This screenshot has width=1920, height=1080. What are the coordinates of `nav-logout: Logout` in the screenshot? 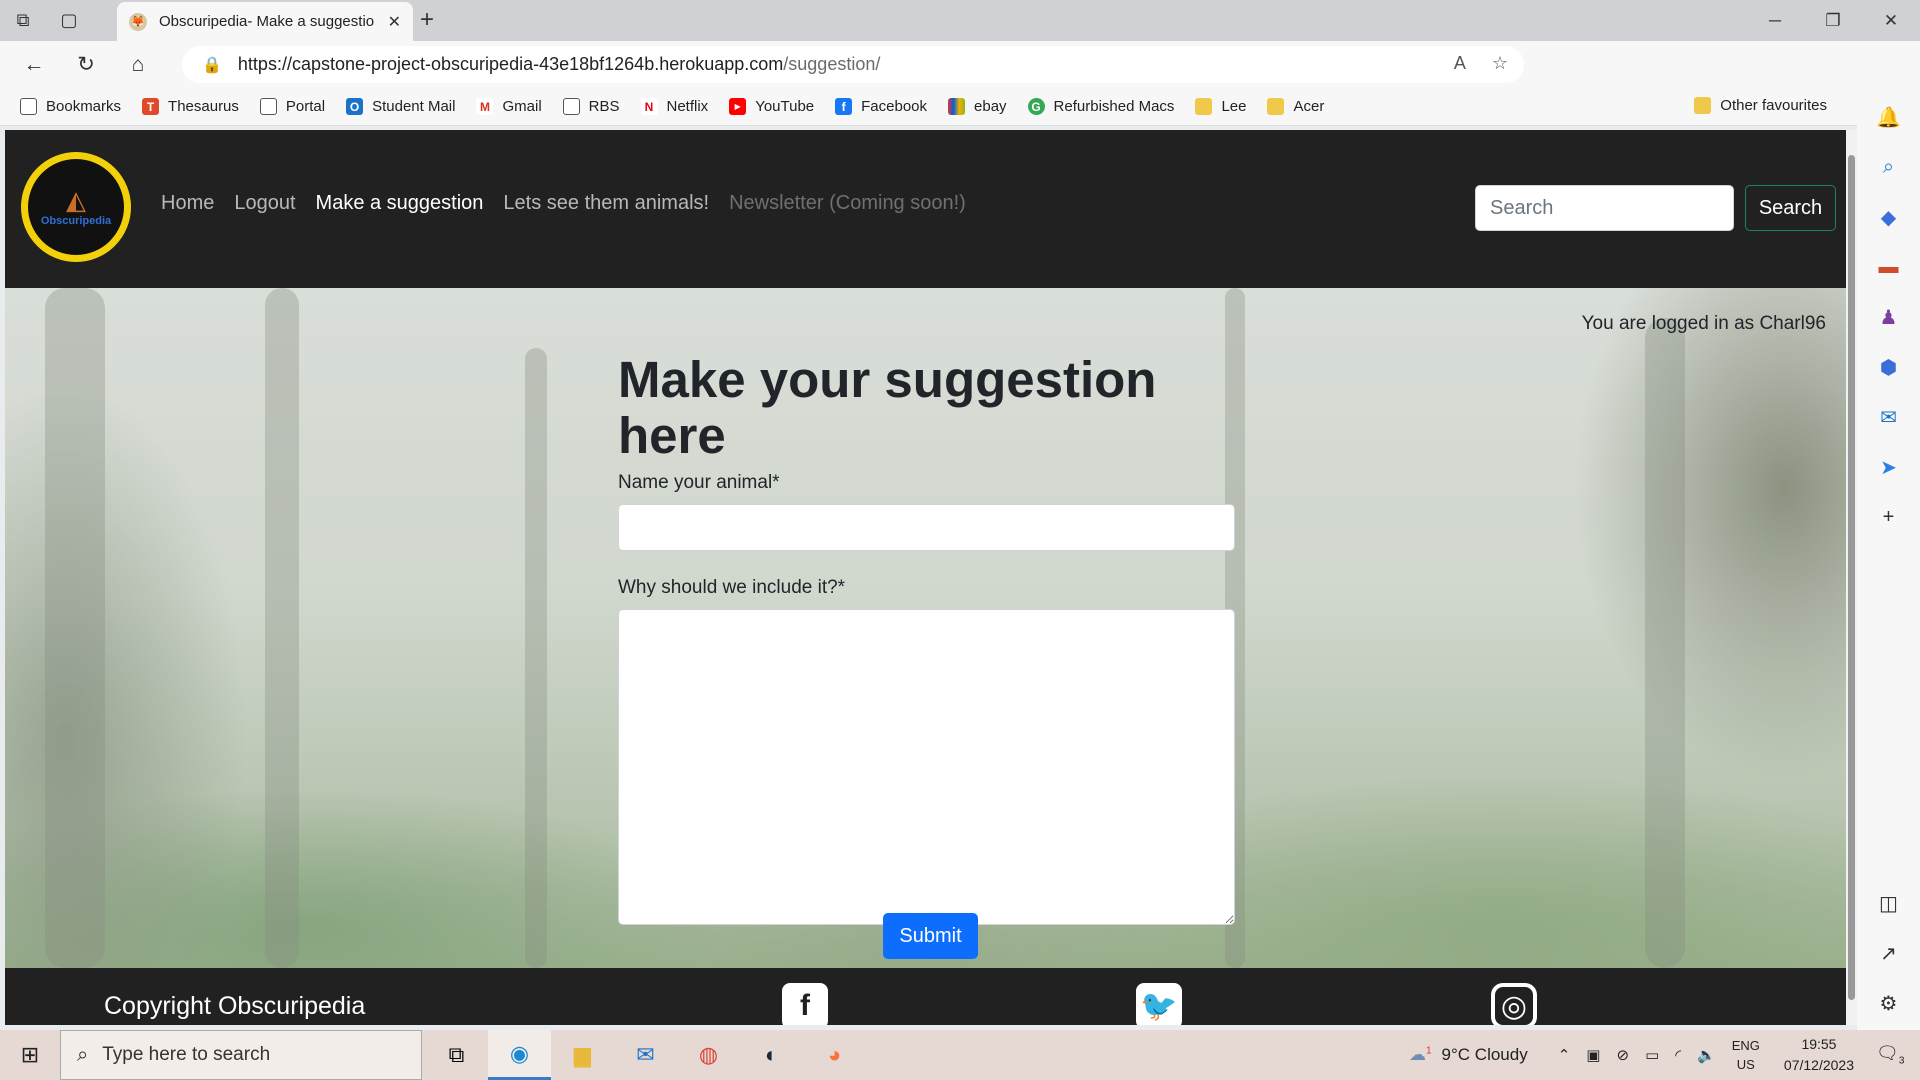 It's located at (264, 203).